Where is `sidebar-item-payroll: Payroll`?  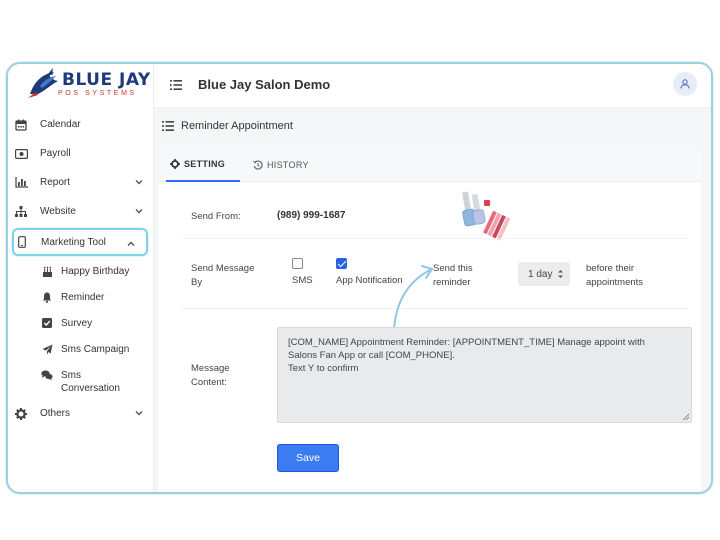 sidebar-item-payroll: Payroll is located at coordinates (81, 153).